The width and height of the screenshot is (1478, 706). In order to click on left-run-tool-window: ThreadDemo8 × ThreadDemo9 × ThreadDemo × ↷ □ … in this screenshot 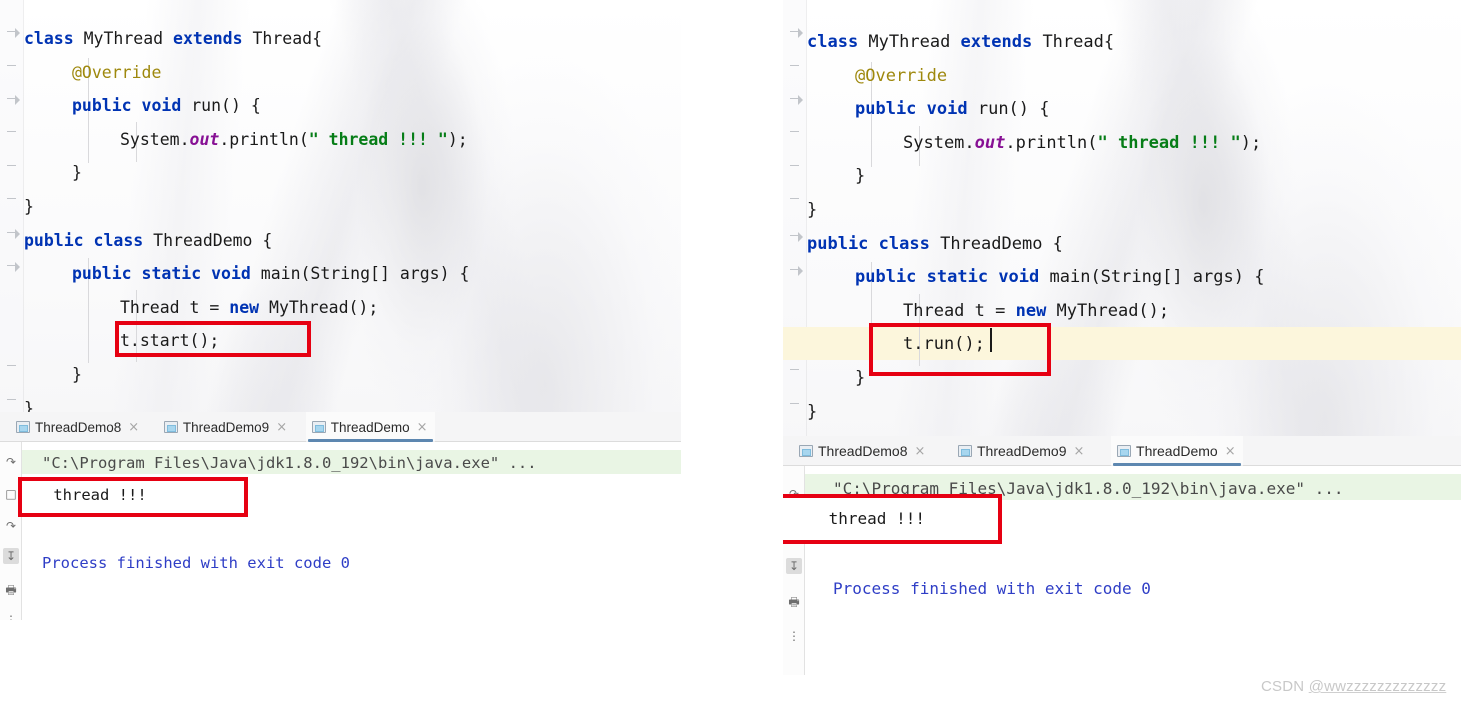, I will do `click(340, 516)`.